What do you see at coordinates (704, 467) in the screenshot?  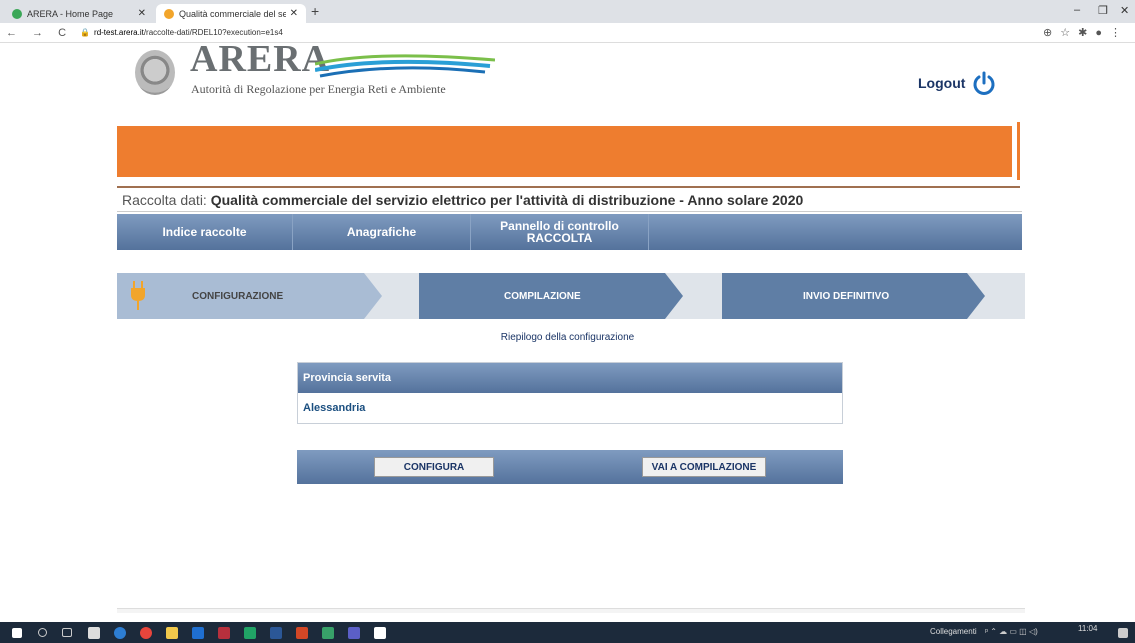 I see `vai-a-compilazione-button: VAI A COMPILAZIONE` at bounding box center [704, 467].